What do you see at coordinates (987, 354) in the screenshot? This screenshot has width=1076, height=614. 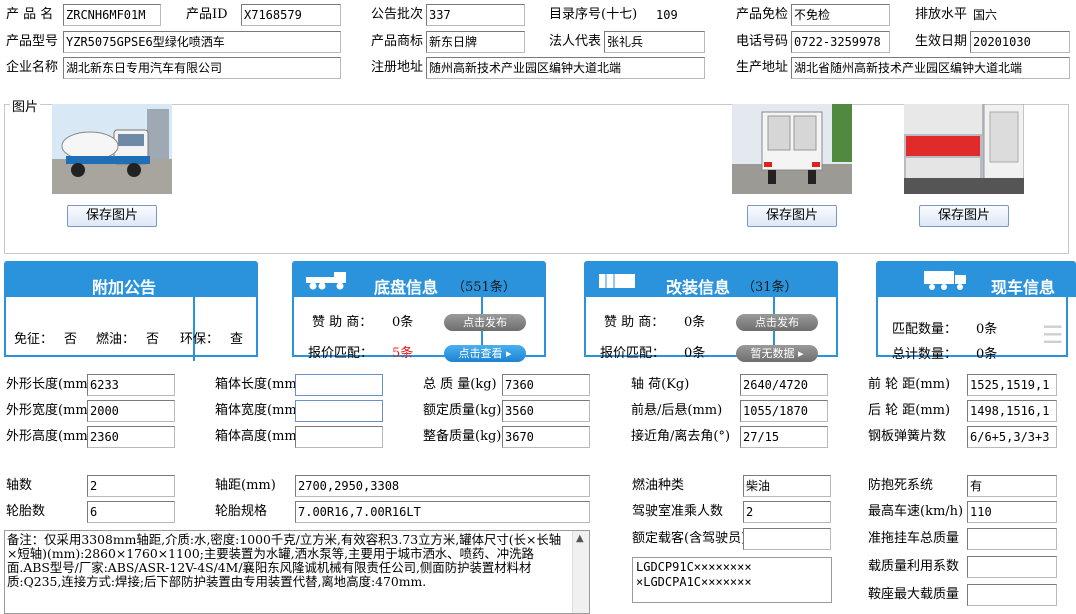 I see `stock-total-count: 0条` at bounding box center [987, 354].